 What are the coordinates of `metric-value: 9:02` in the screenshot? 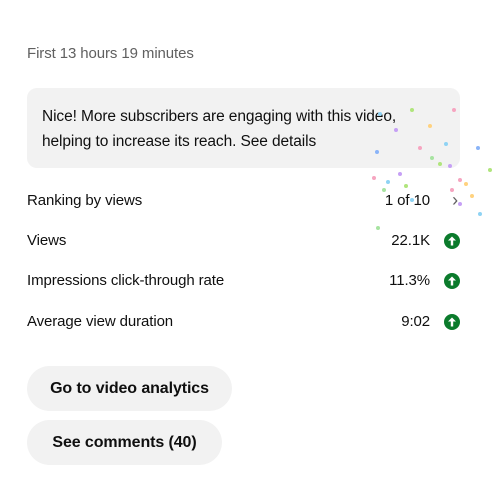 It's located at (415, 321).